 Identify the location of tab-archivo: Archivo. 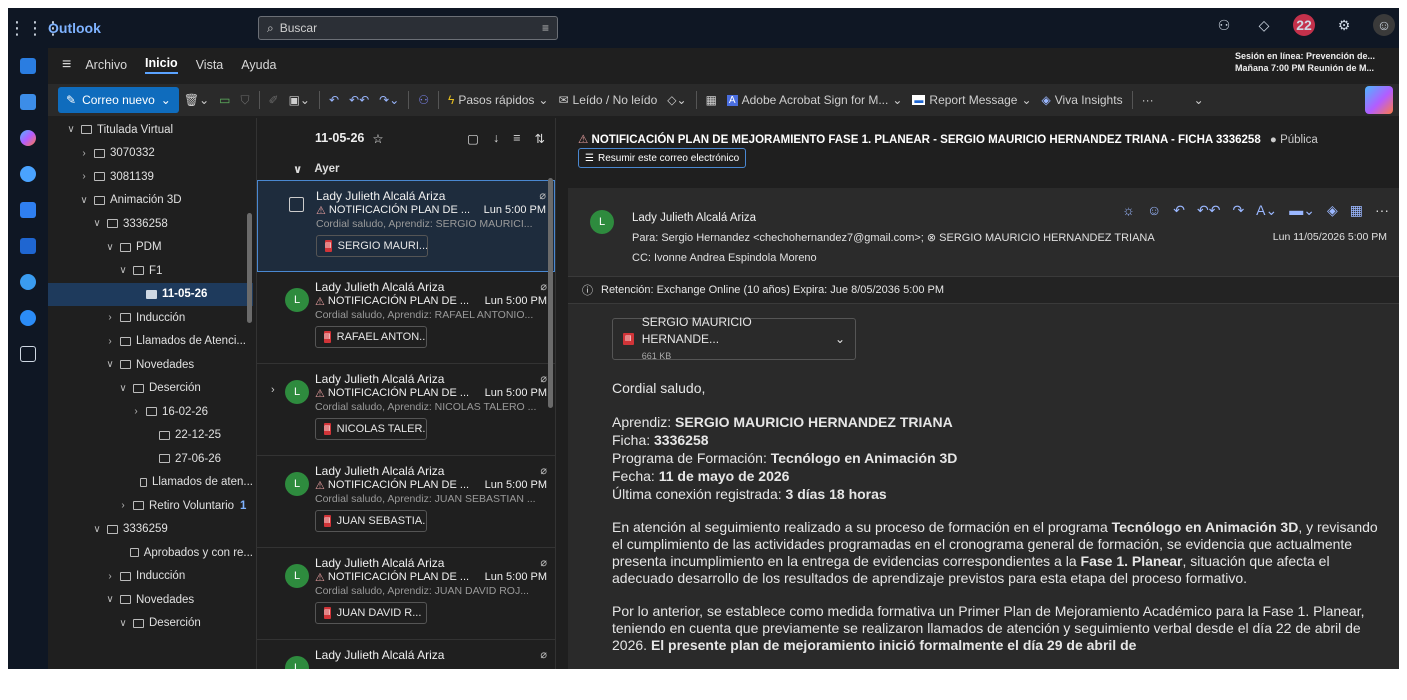
(106, 65).